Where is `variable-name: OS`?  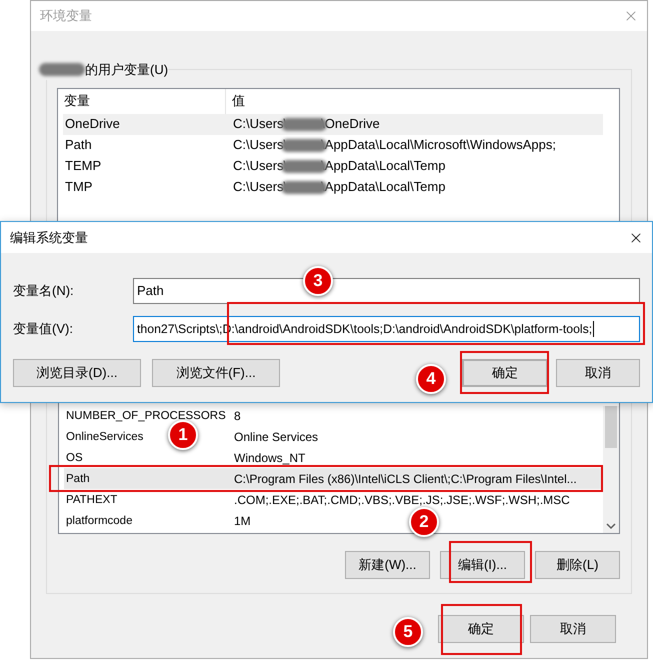 variable-name: OS is located at coordinates (74, 458).